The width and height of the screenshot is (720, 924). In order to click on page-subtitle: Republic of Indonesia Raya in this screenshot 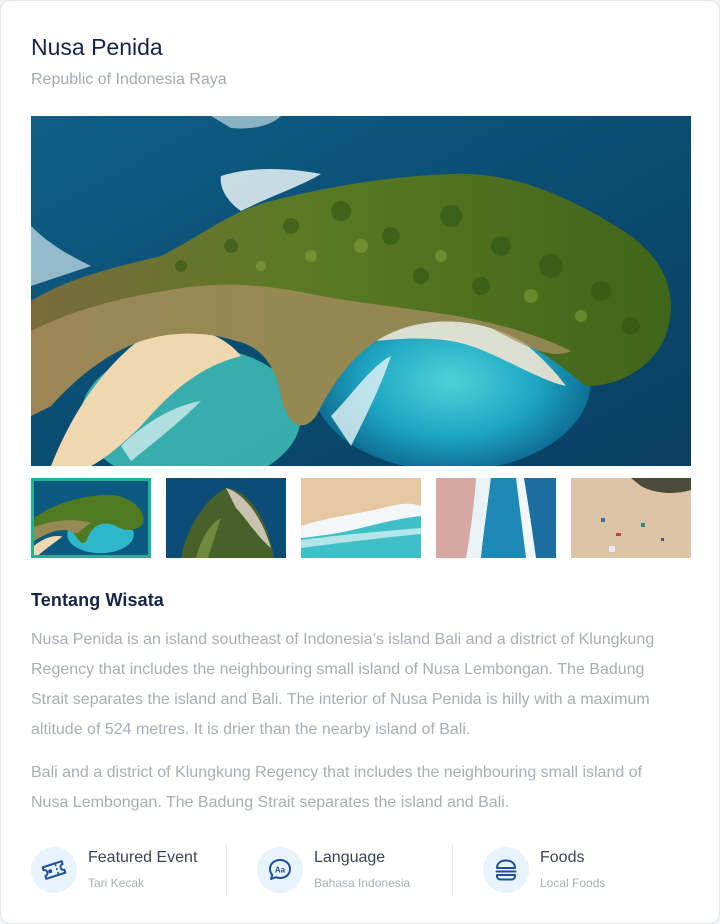, I will do `click(129, 79)`.